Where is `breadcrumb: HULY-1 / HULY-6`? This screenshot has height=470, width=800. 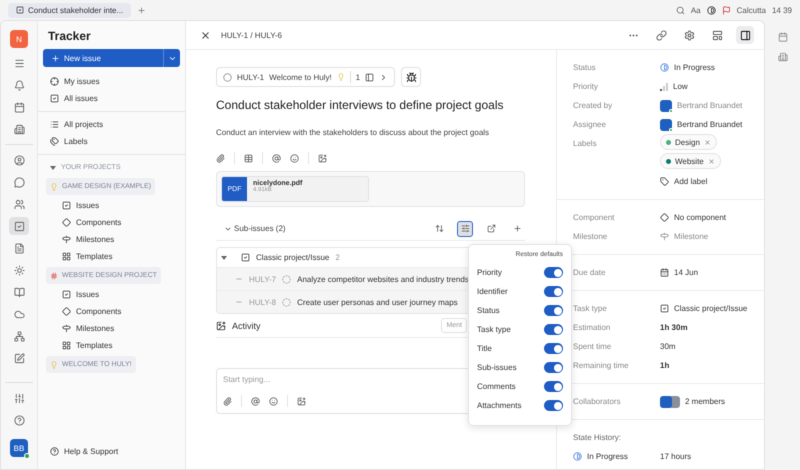 breadcrumb: HULY-1 / HULY-6 is located at coordinates (251, 35).